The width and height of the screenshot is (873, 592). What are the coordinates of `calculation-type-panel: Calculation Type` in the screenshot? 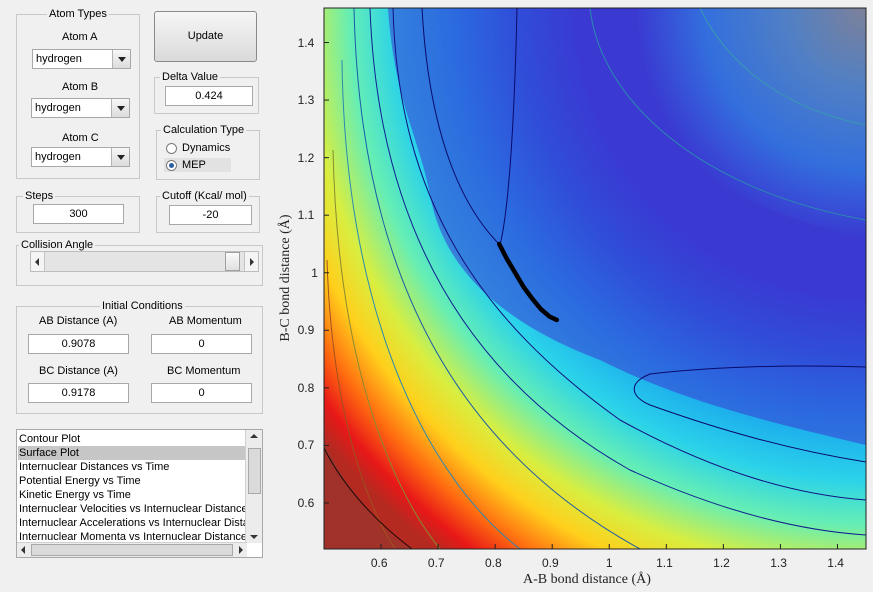 It's located at (208, 152).